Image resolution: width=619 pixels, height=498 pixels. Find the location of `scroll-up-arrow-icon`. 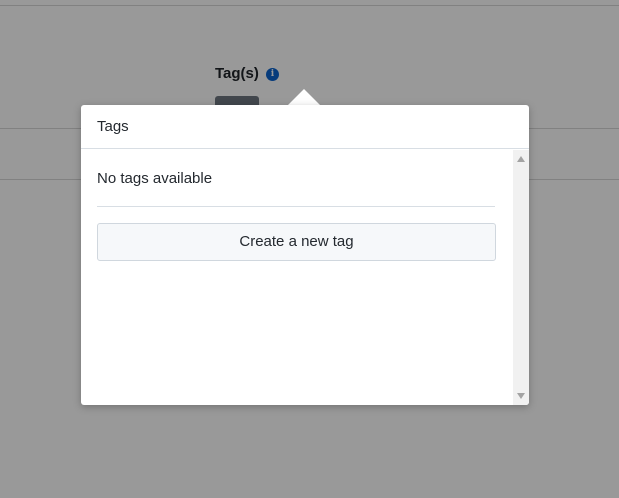

scroll-up-arrow-icon is located at coordinates (521, 159).